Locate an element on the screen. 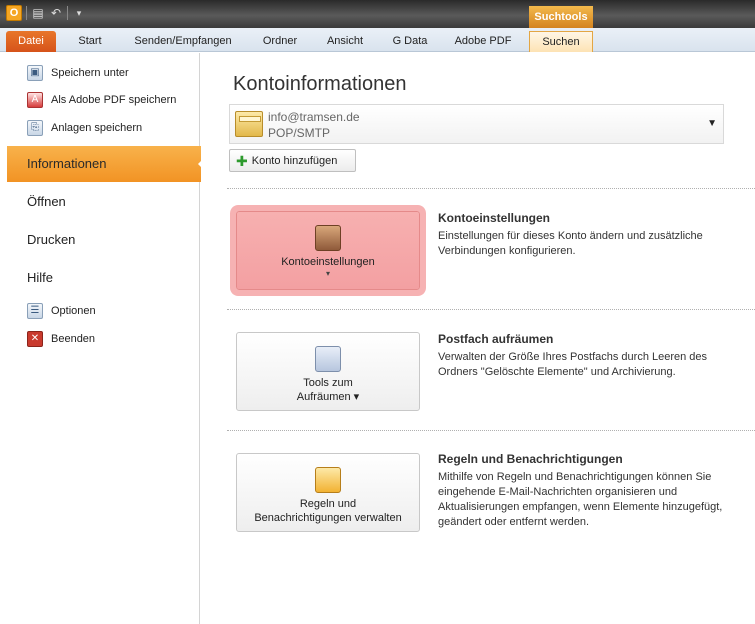 The height and width of the screenshot is (624, 755). manage-rules-alerts-button: Regeln und Benachrichtigungen verwalten is located at coordinates (328, 492).